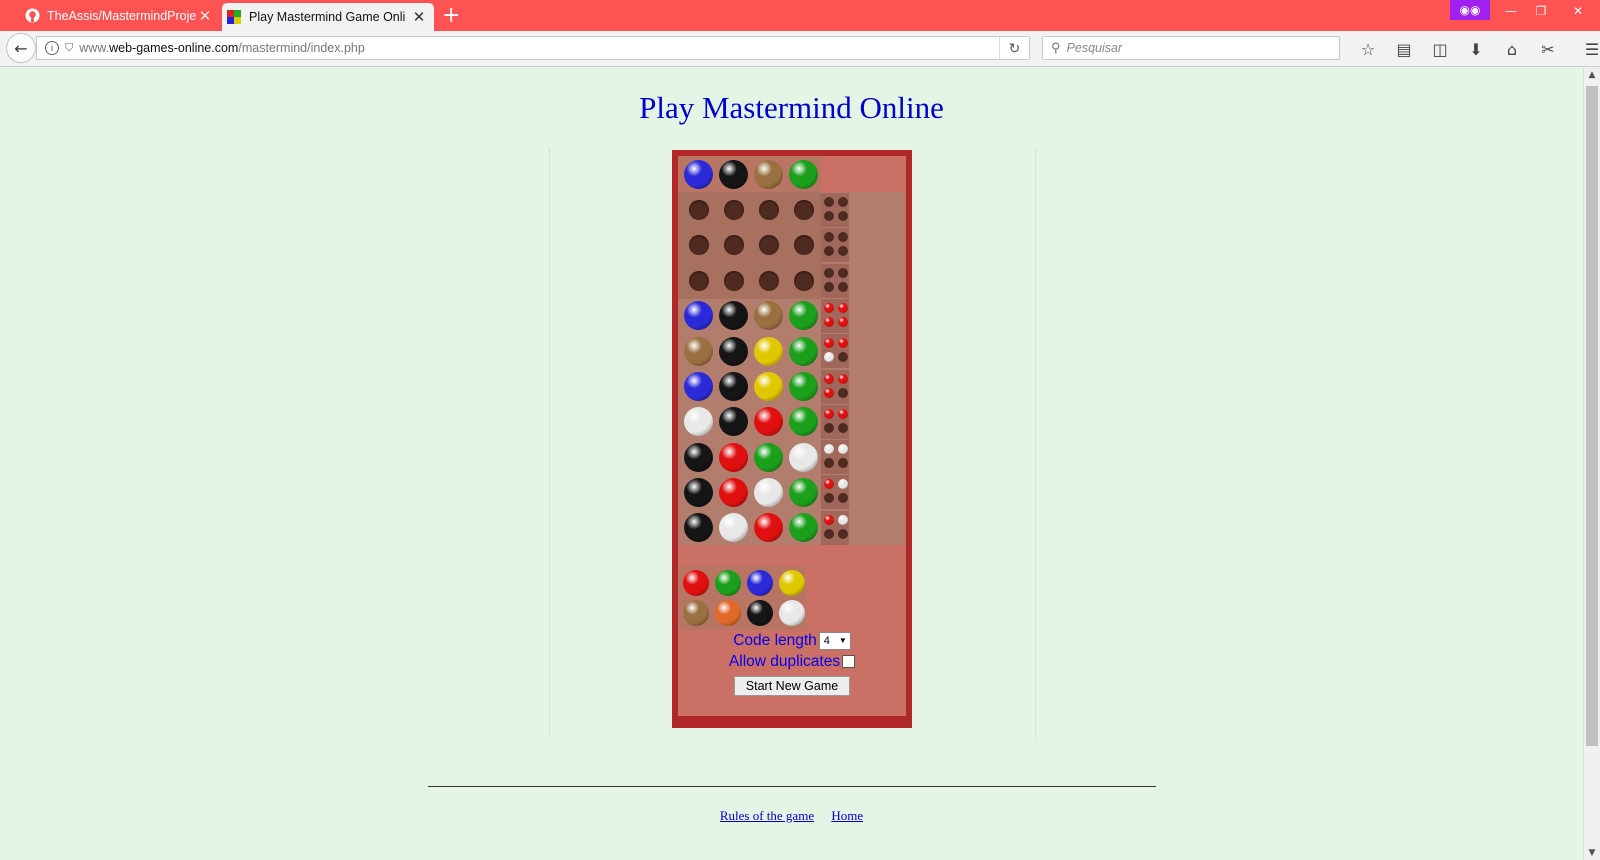 This screenshot has width=1600, height=860. Describe the element at coordinates (1592, 75) in the screenshot. I see `scroll-up-icon: ▲` at that location.